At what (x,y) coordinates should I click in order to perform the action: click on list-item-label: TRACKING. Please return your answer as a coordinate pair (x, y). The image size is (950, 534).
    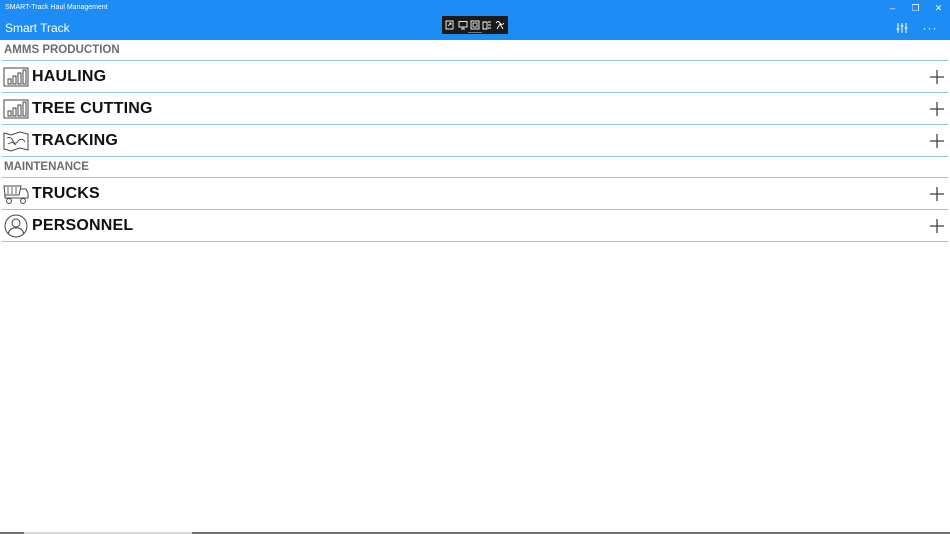
    Looking at the image, I should click on (75, 140).